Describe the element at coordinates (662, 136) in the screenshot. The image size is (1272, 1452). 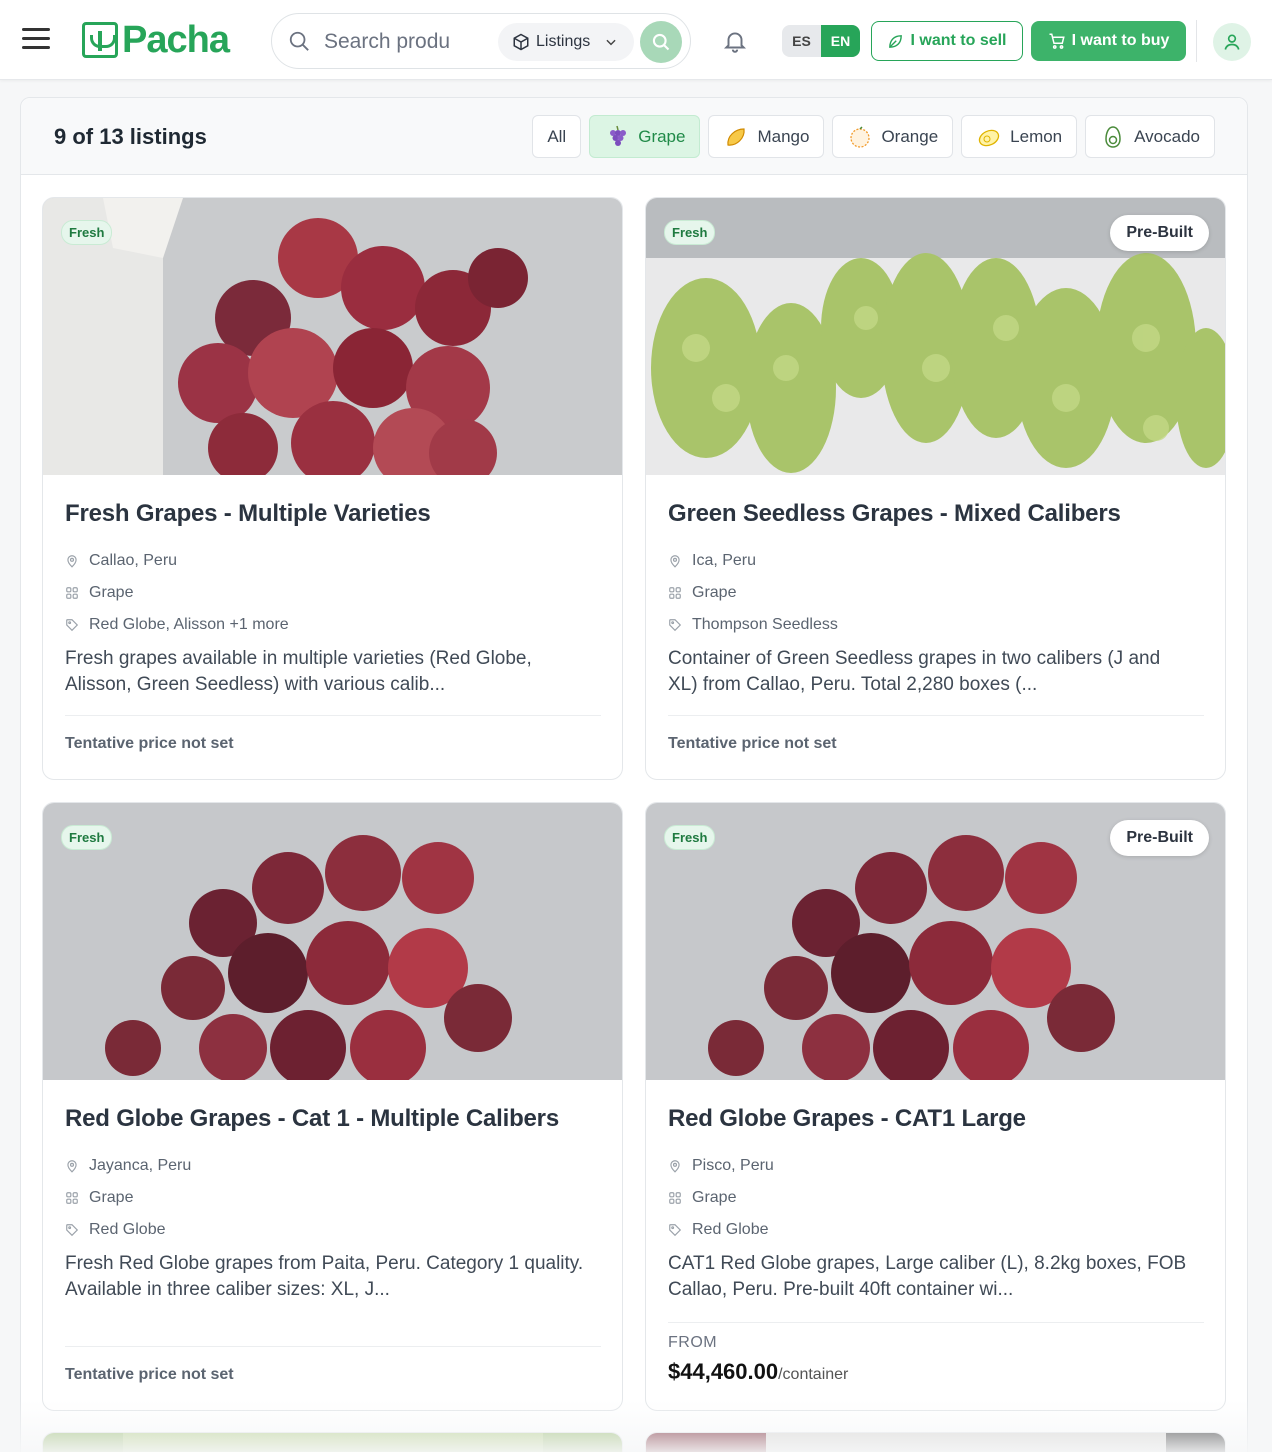
I see `filter-chip-label: Grape` at that location.